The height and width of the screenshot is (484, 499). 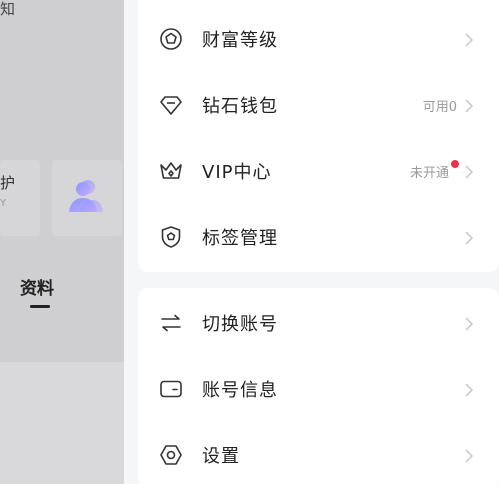 What do you see at coordinates (171, 455) in the screenshot?
I see `gear-hexagon-icon` at bounding box center [171, 455].